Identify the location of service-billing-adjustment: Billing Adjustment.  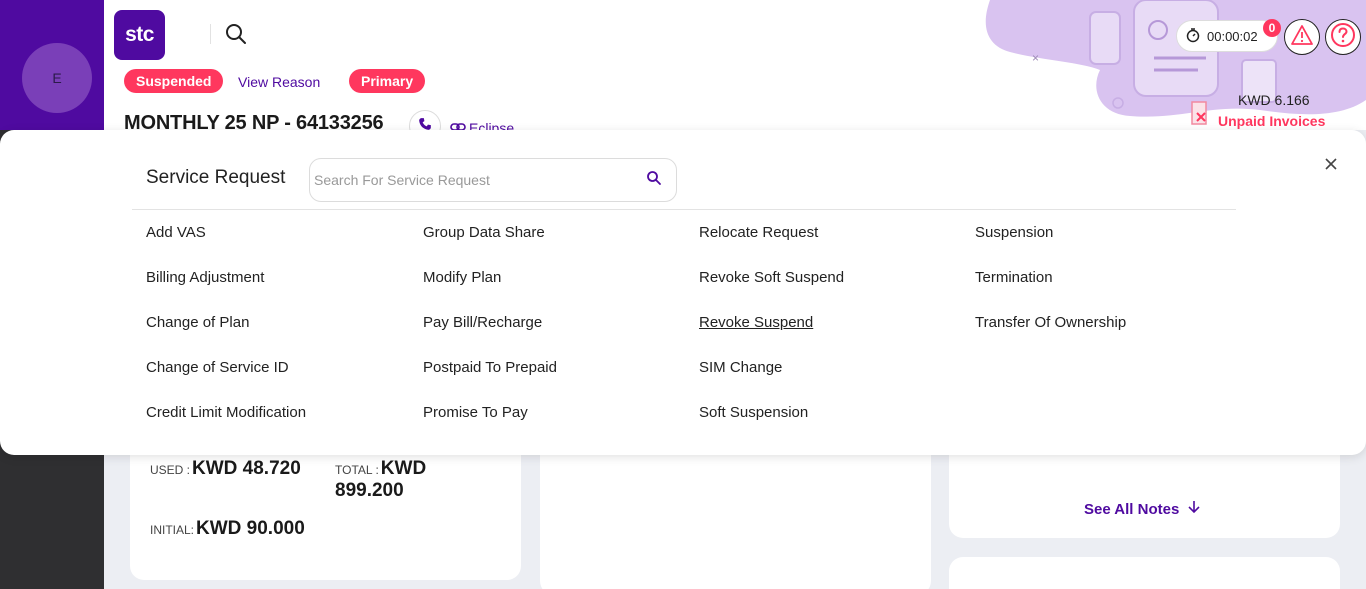
(226, 291).